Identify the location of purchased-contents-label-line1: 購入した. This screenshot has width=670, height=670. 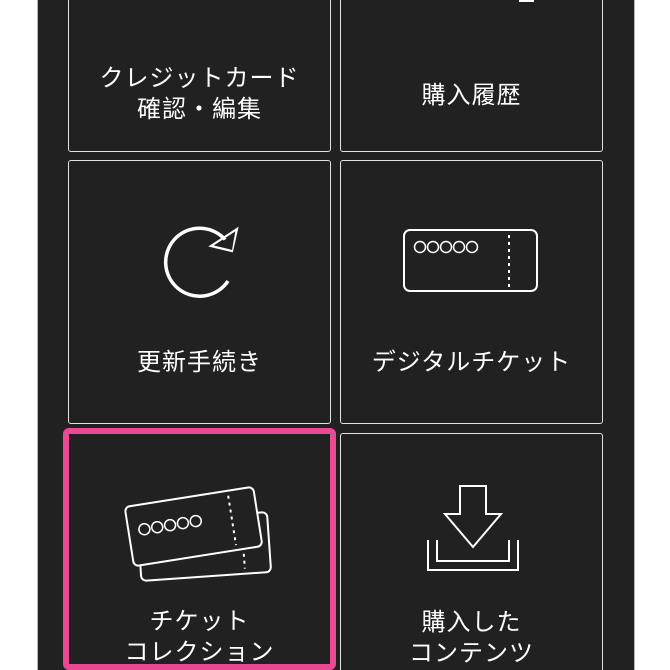
(471, 622).